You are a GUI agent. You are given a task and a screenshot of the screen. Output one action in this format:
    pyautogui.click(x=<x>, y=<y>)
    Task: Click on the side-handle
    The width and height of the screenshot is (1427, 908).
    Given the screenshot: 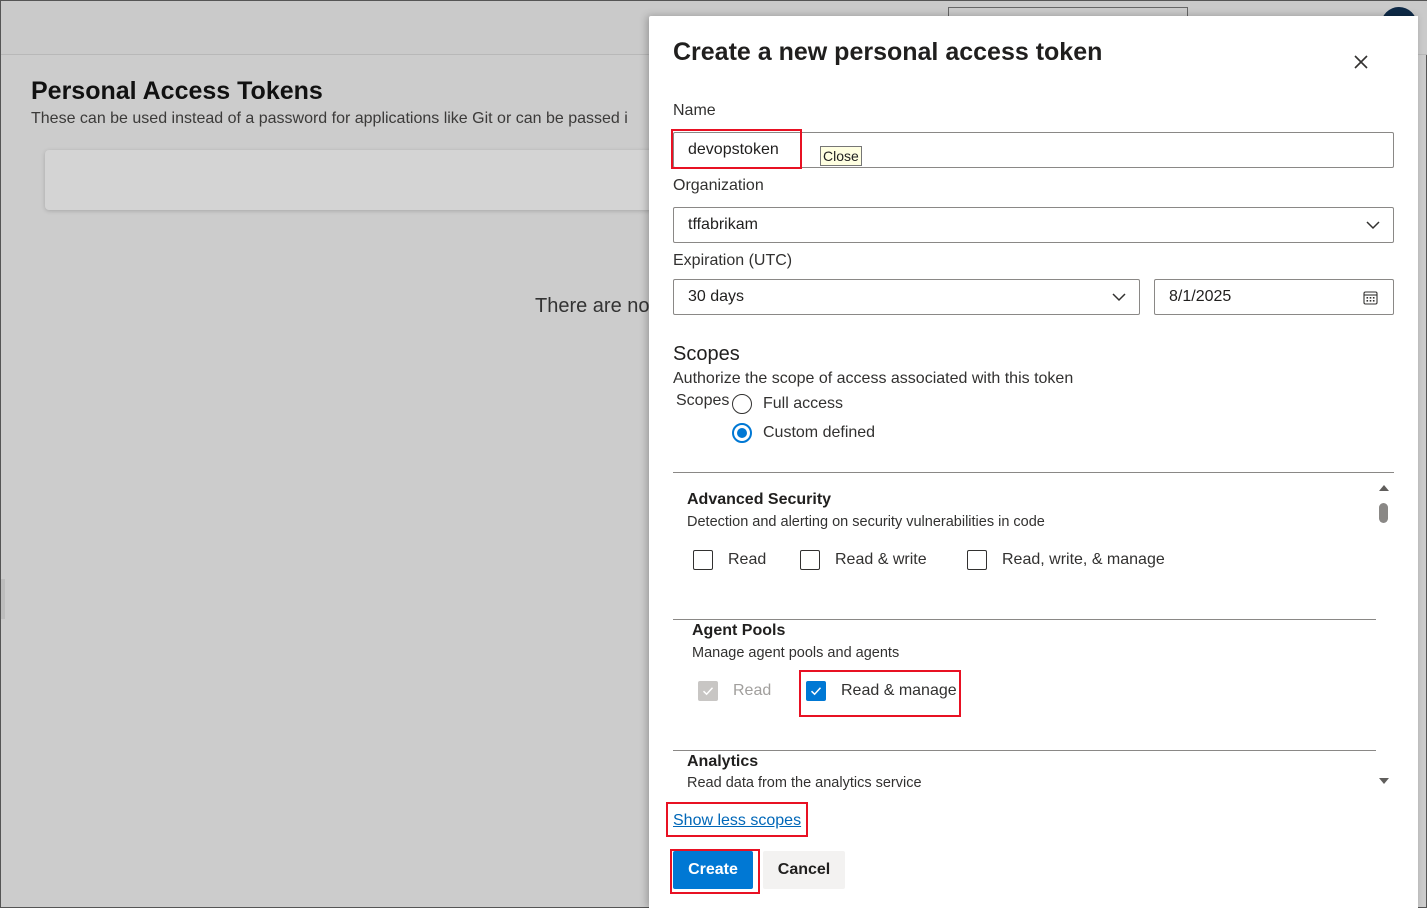 What is the action you would take?
    pyautogui.click(x=3, y=599)
    